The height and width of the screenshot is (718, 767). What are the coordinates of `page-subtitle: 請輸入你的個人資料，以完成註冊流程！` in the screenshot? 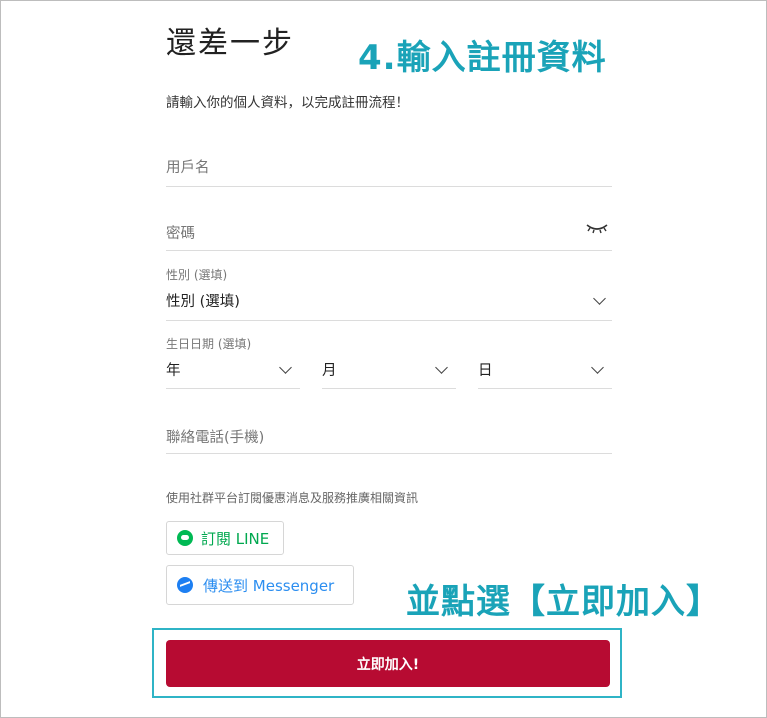 It's located at (287, 103).